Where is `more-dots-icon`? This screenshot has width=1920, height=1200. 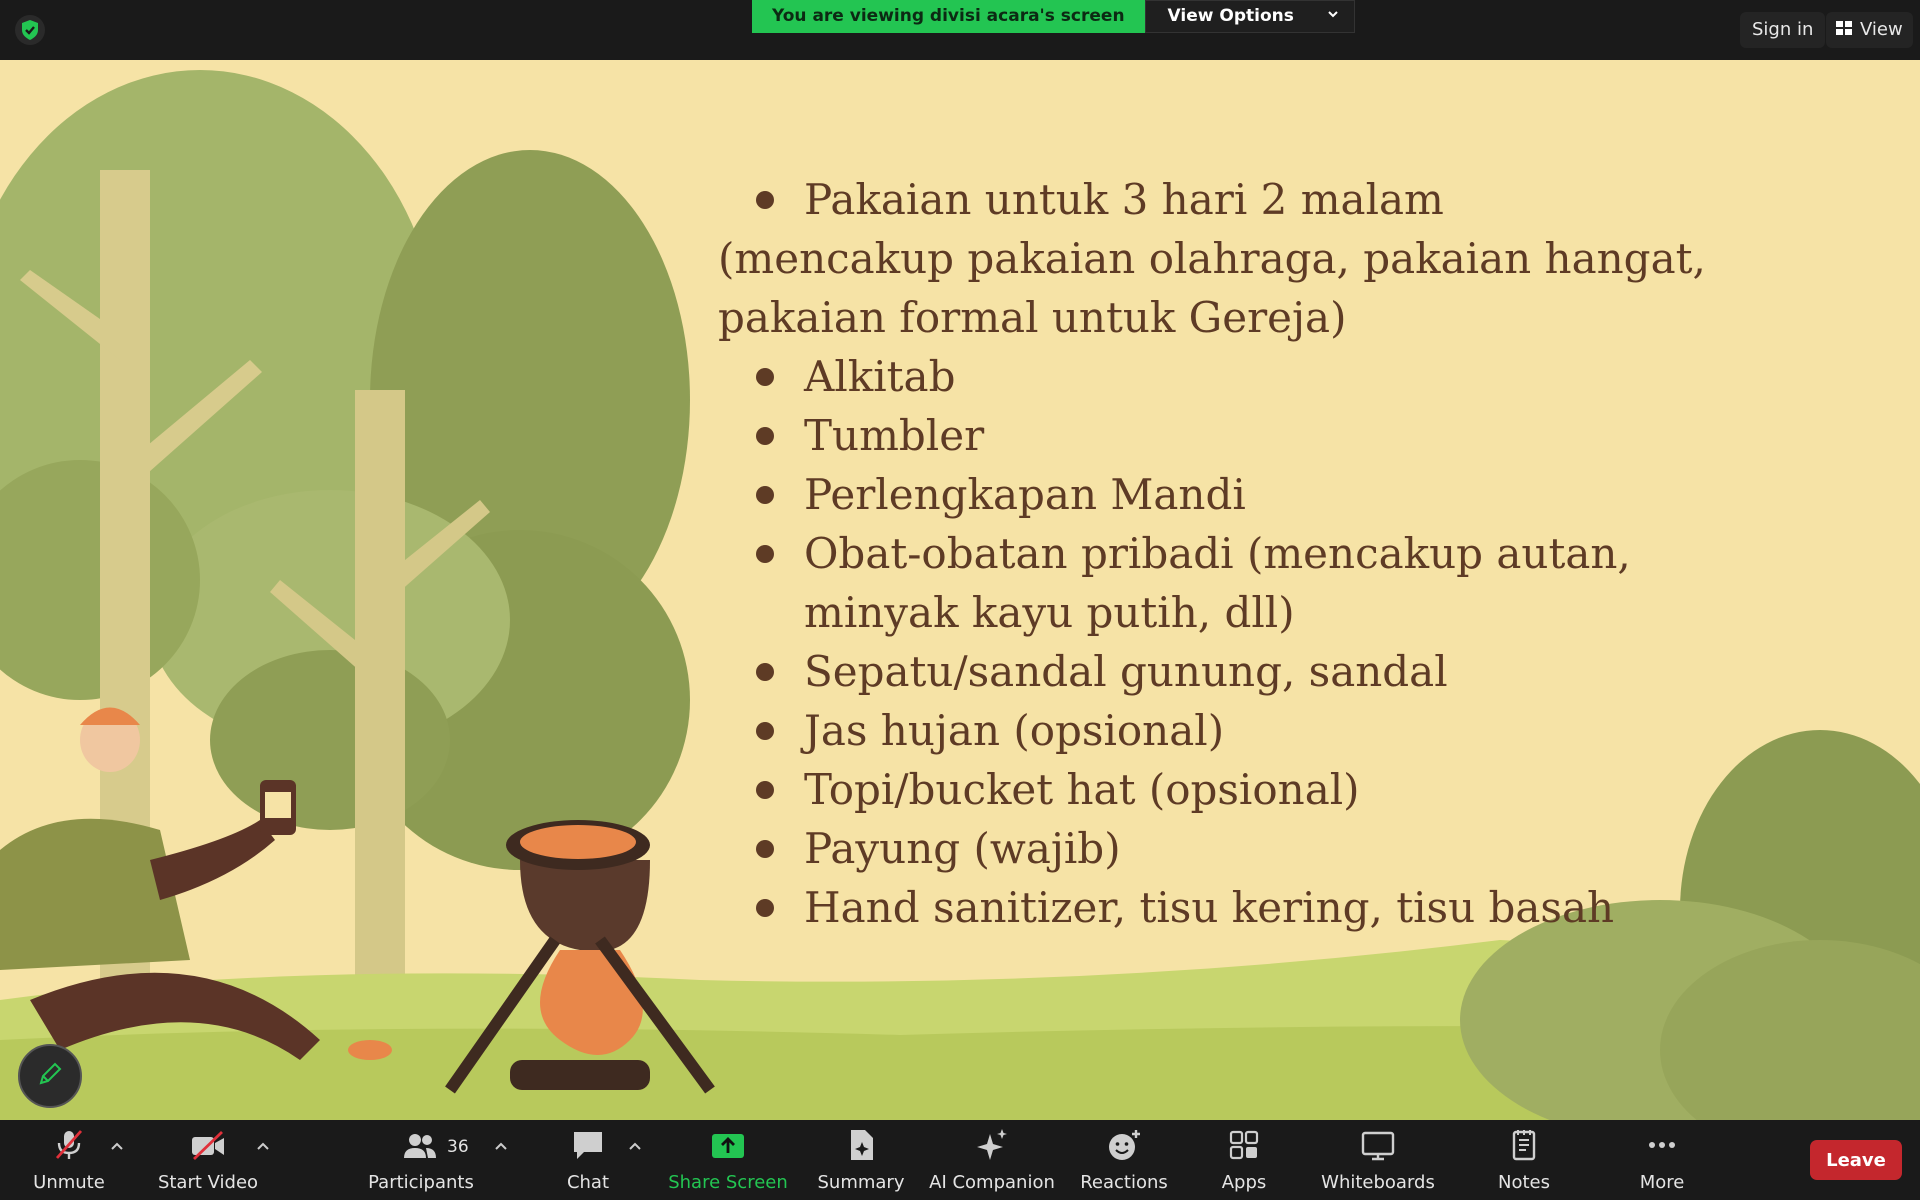
more-dots-icon is located at coordinates (1662, 1147).